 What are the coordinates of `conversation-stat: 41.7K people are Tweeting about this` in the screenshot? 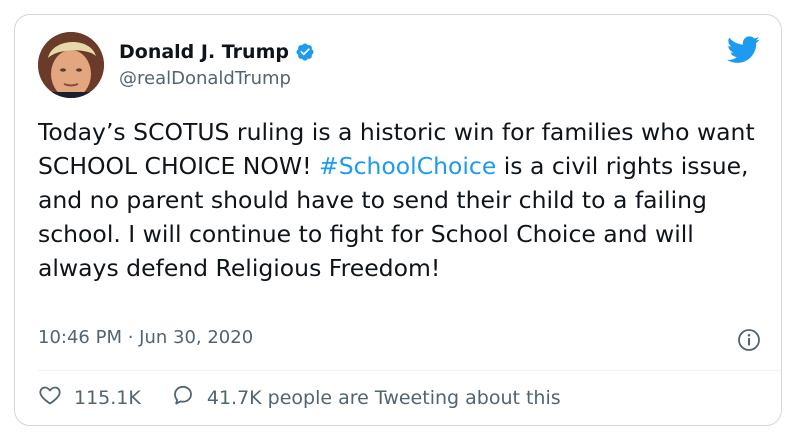 It's located at (366, 397).